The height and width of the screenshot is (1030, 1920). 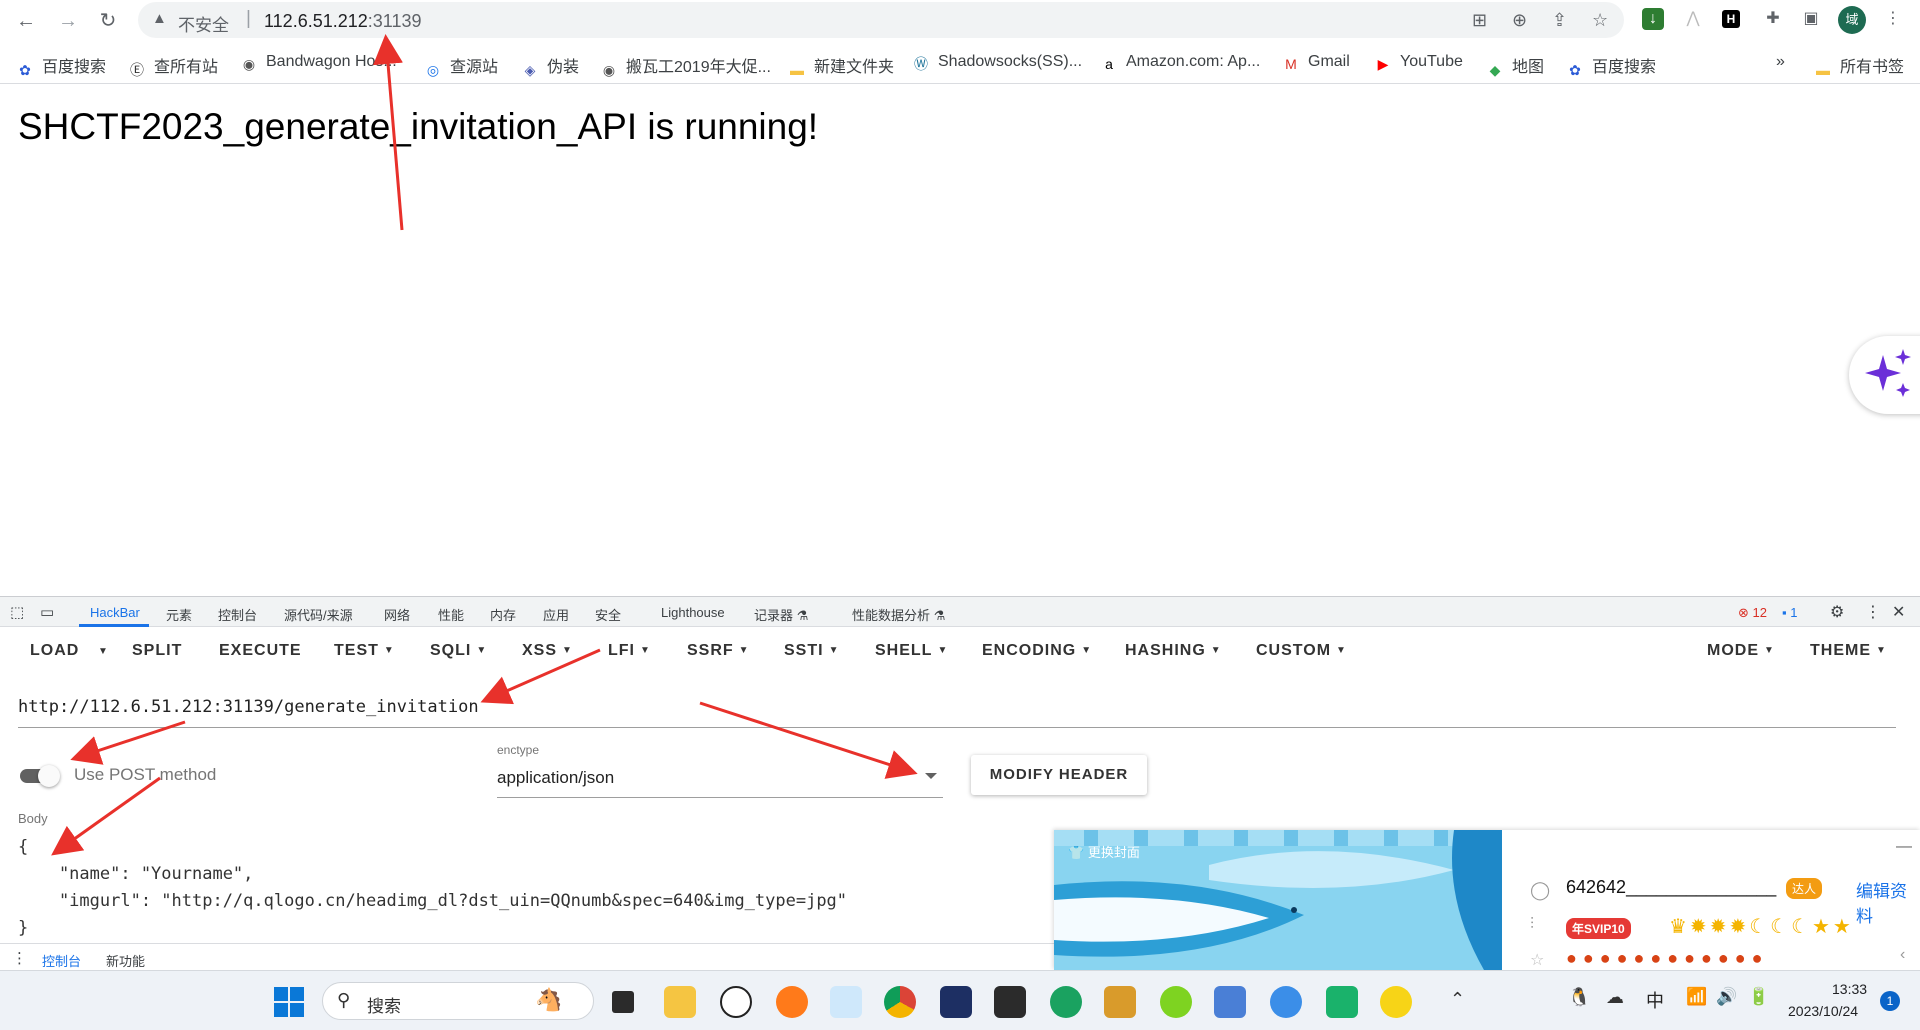 I want to click on bookmark-item: ◆ 地图, so click(x=1515, y=66).